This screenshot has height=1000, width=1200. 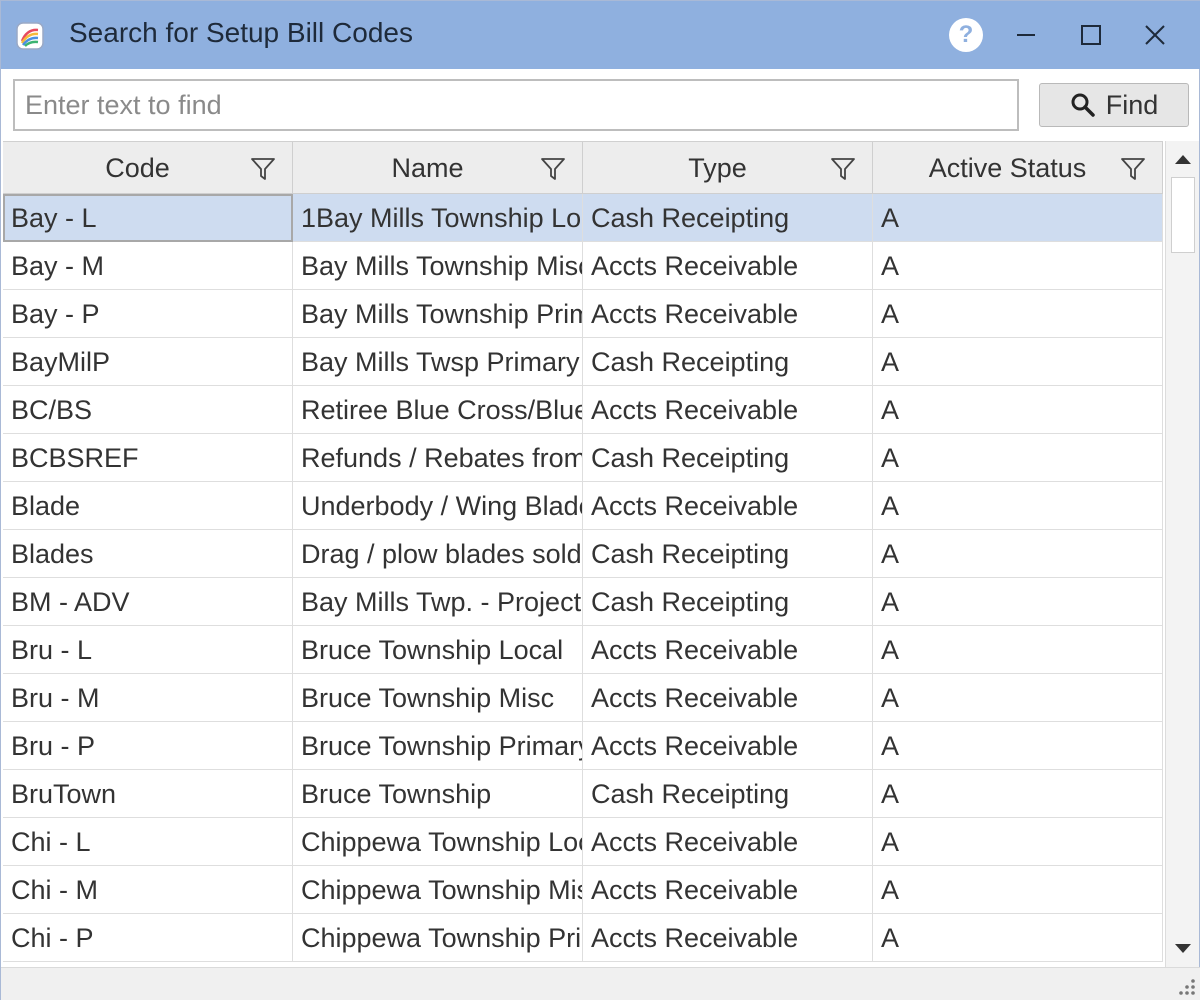 What do you see at coordinates (438, 842) in the screenshot?
I see `cell-name: Chippewa Township Local` at bounding box center [438, 842].